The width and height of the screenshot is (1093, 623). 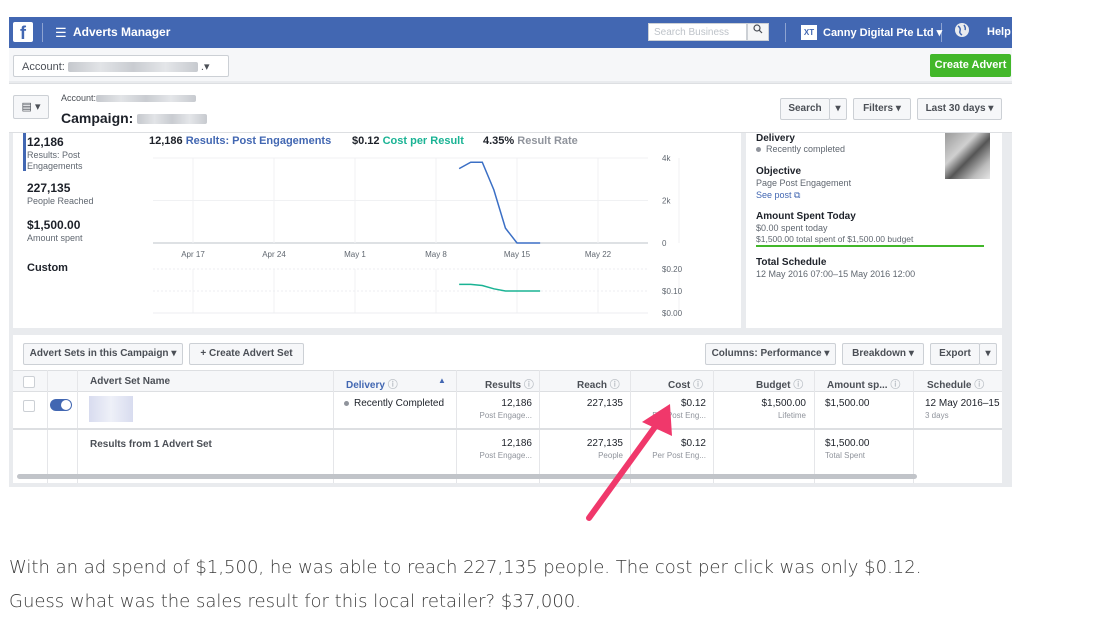 What do you see at coordinates (47, 268) in the screenshot?
I see `custom-metric: Custom` at bounding box center [47, 268].